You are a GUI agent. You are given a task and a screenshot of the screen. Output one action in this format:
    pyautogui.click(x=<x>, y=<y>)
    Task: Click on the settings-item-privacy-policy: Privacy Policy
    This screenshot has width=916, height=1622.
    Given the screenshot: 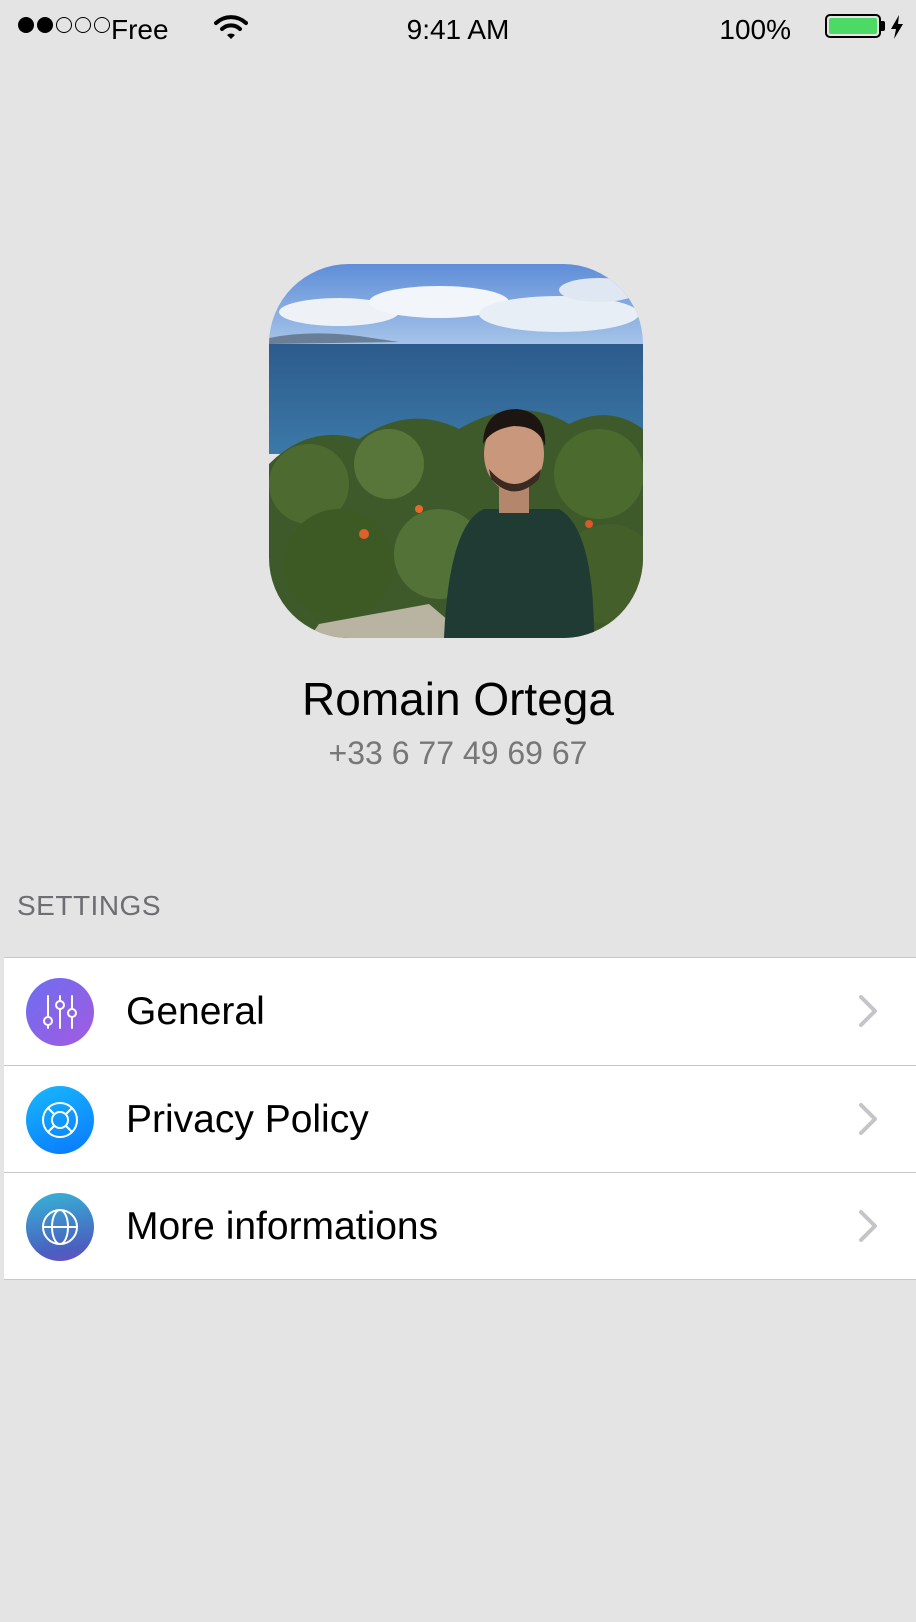 What is the action you would take?
    pyautogui.click(x=460, y=1118)
    